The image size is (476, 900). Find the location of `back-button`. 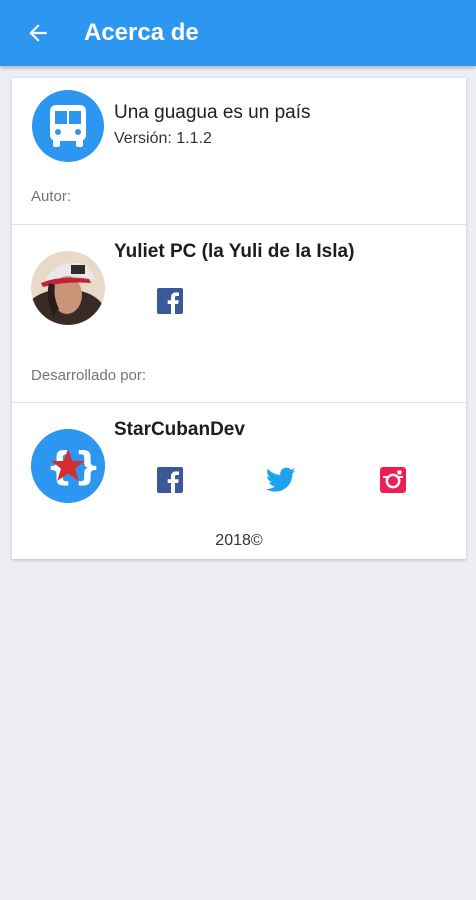

back-button is located at coordinates (38, 33).